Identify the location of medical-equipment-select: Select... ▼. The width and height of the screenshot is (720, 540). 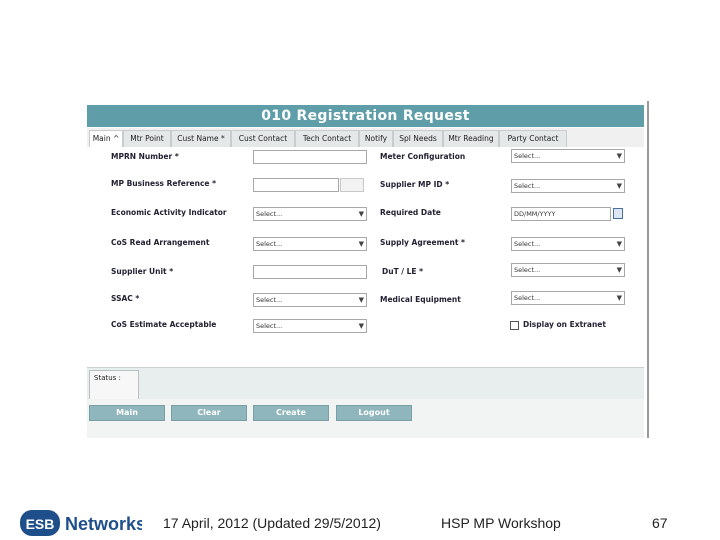
(568, 298).